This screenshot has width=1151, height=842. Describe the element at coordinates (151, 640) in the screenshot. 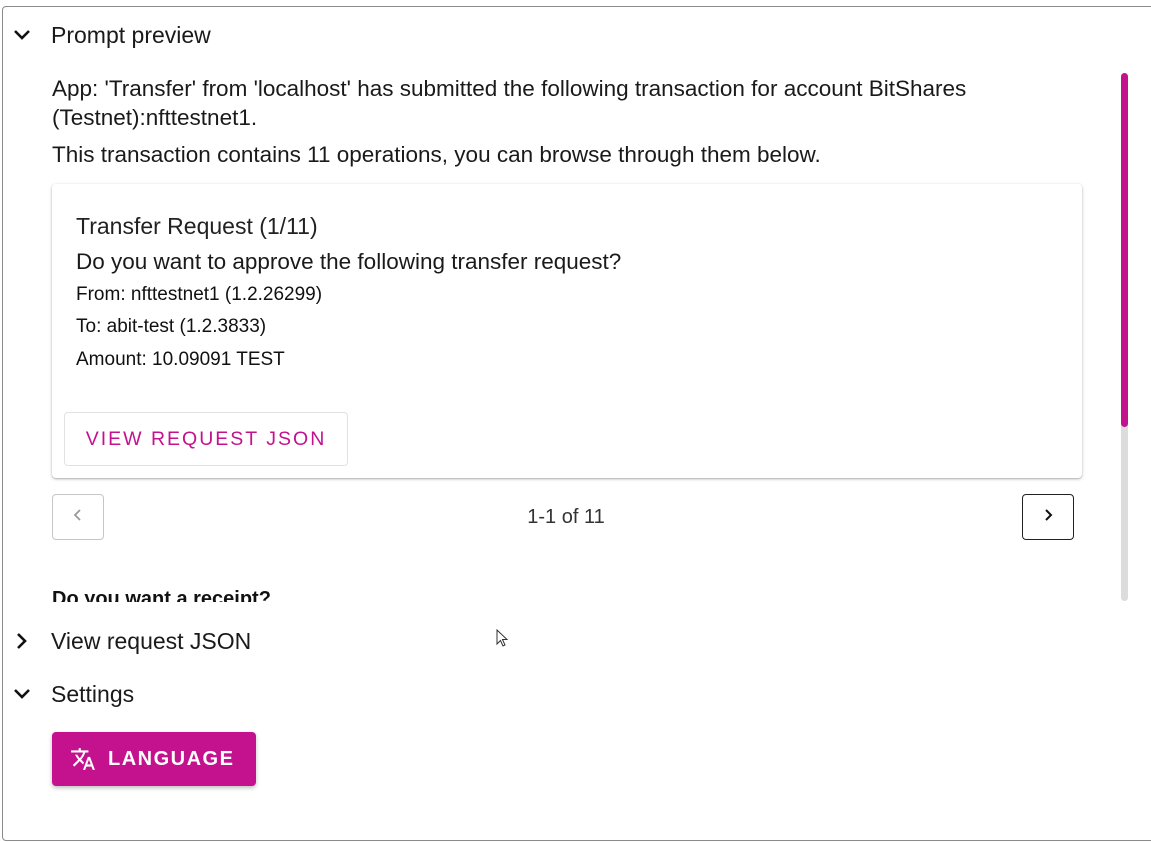

I see `view-request-json-title: View request JSON` at that location.